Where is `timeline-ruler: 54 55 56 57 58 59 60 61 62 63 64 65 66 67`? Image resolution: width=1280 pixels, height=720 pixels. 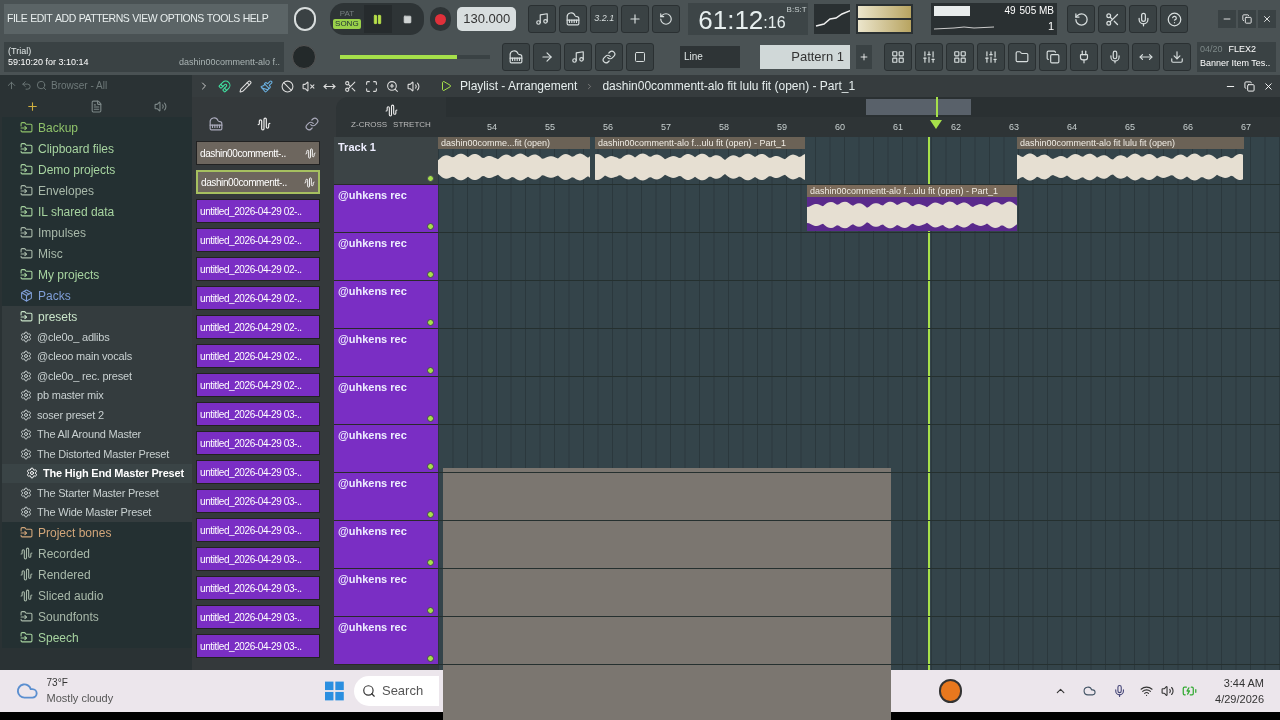
timeline-ruler: 54 55 56 57 58 59 60 61 62 63 64 65 66 67 is located at coordinates (863, 127).